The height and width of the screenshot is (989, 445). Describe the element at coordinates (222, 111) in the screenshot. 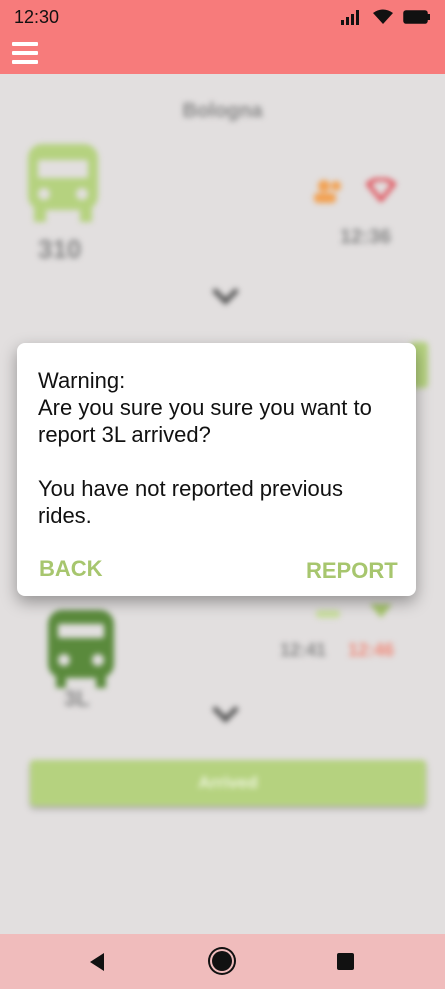

I see `city-title: Bologna` at that location.